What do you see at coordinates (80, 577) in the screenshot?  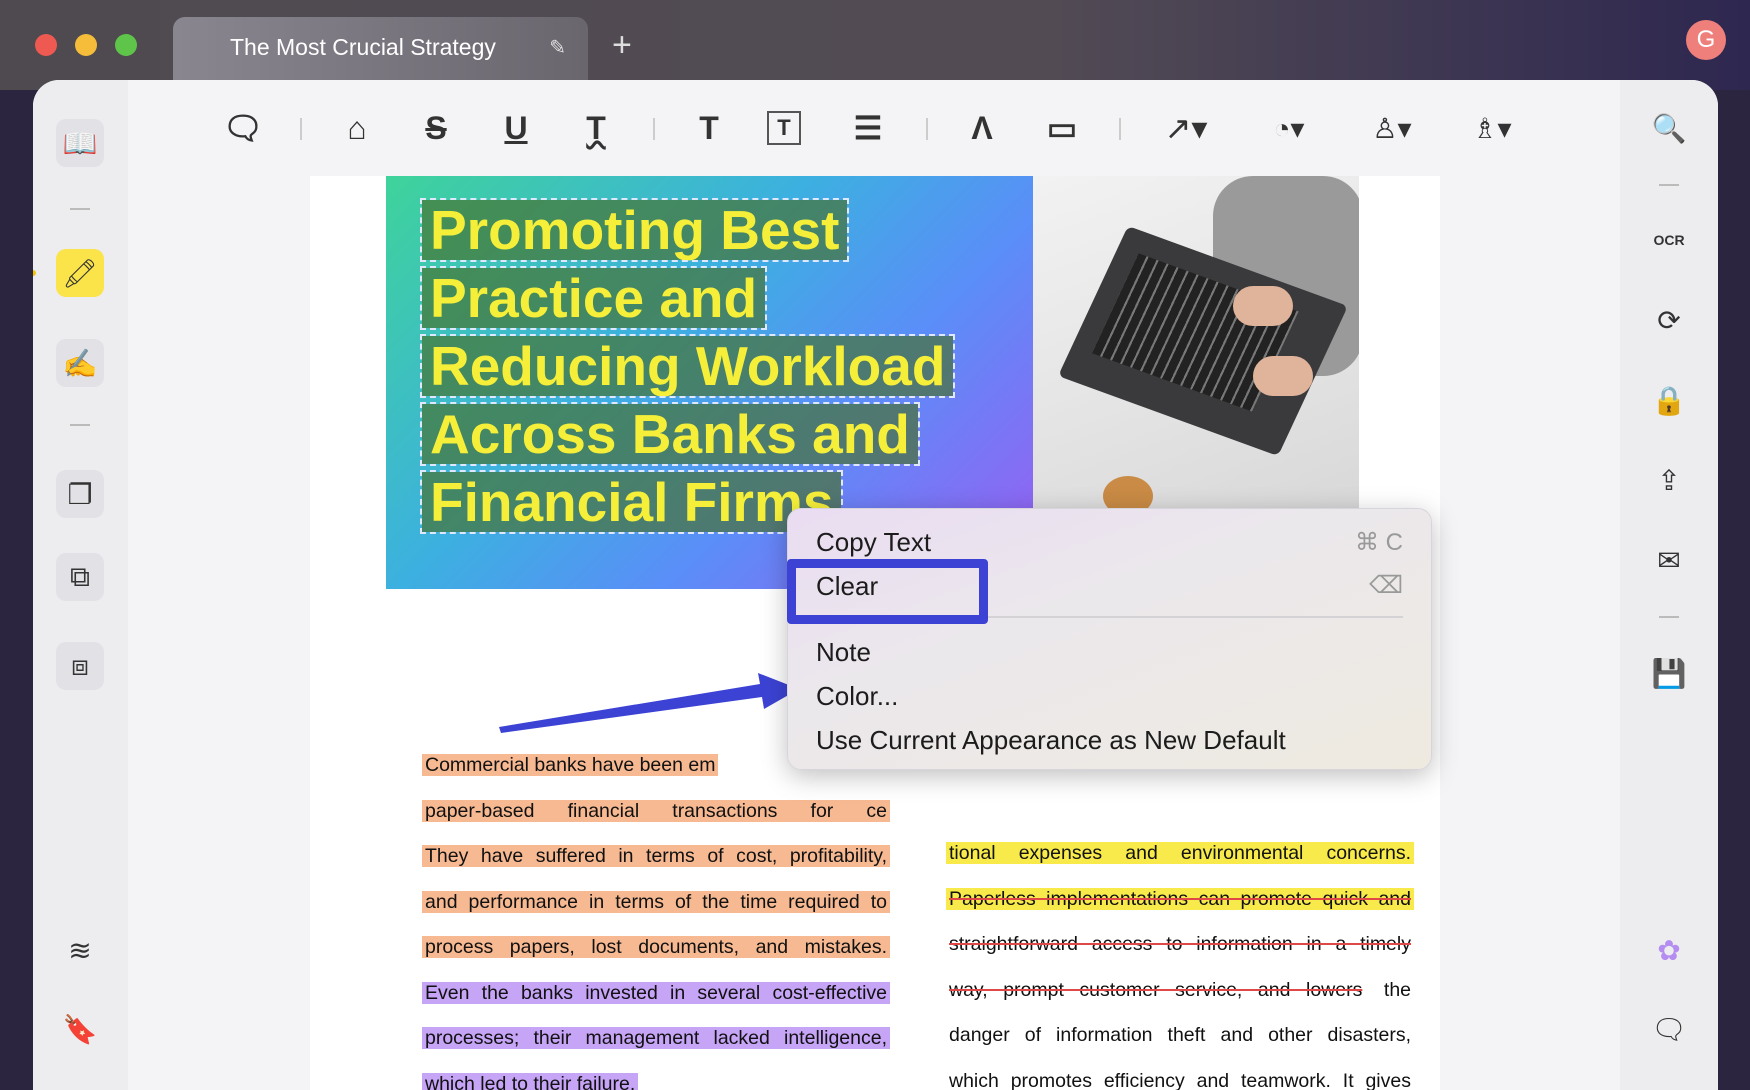 I see `crop-icon: ⧉` at bounding box center [80, 577].